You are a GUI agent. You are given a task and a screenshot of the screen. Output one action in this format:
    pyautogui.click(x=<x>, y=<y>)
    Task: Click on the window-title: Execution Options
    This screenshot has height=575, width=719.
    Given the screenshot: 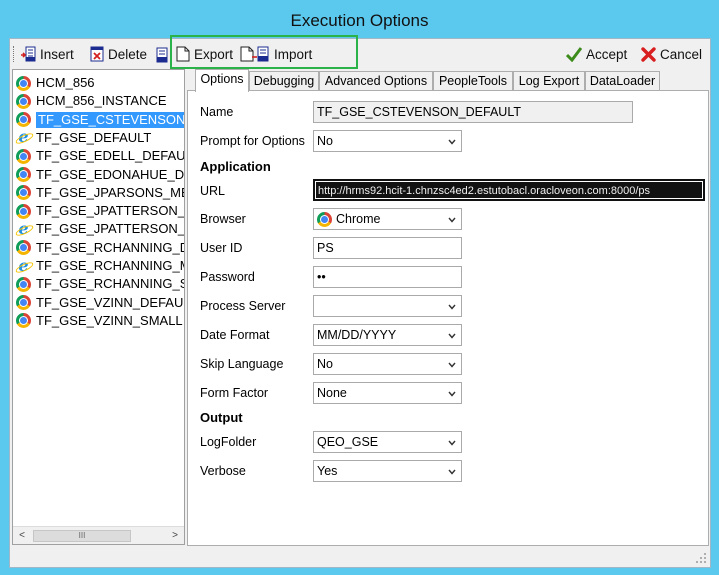 What is the action you would take?
    pyautogui.click(x=359, y=20)
    